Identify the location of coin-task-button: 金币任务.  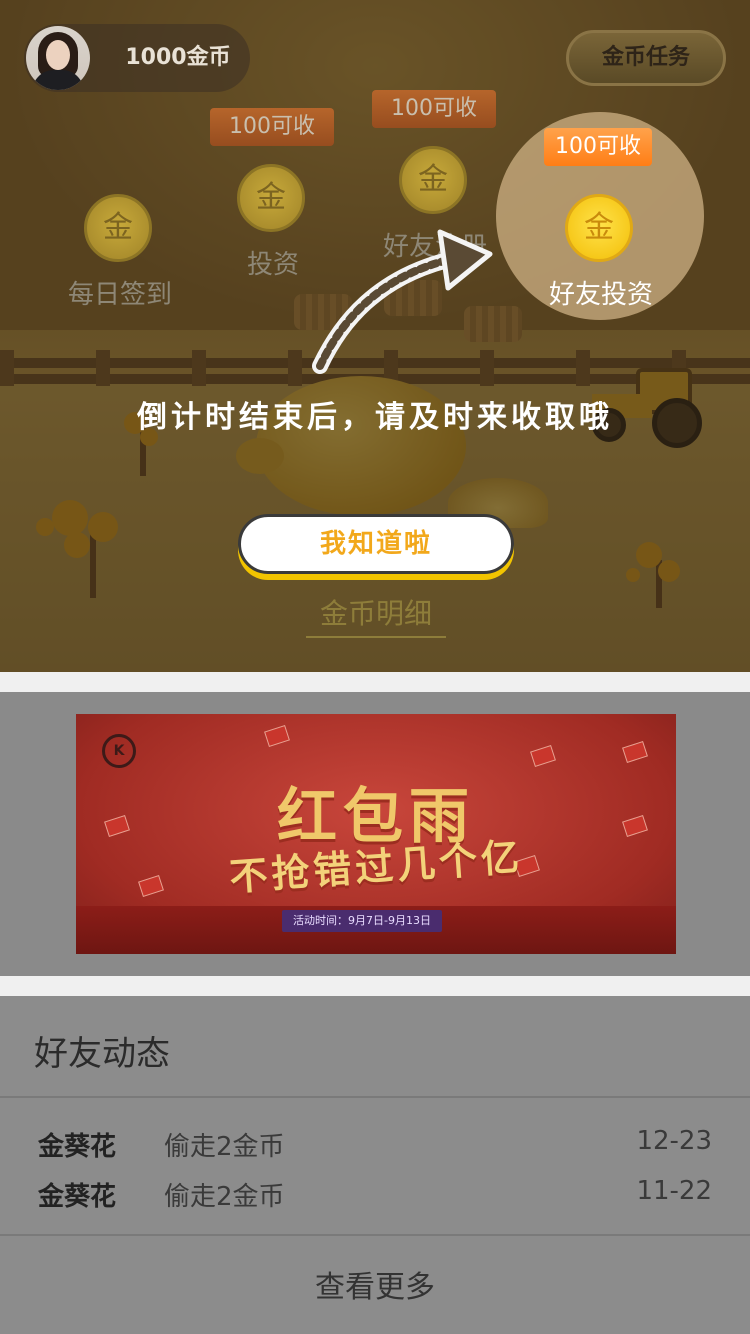
(646, 58).